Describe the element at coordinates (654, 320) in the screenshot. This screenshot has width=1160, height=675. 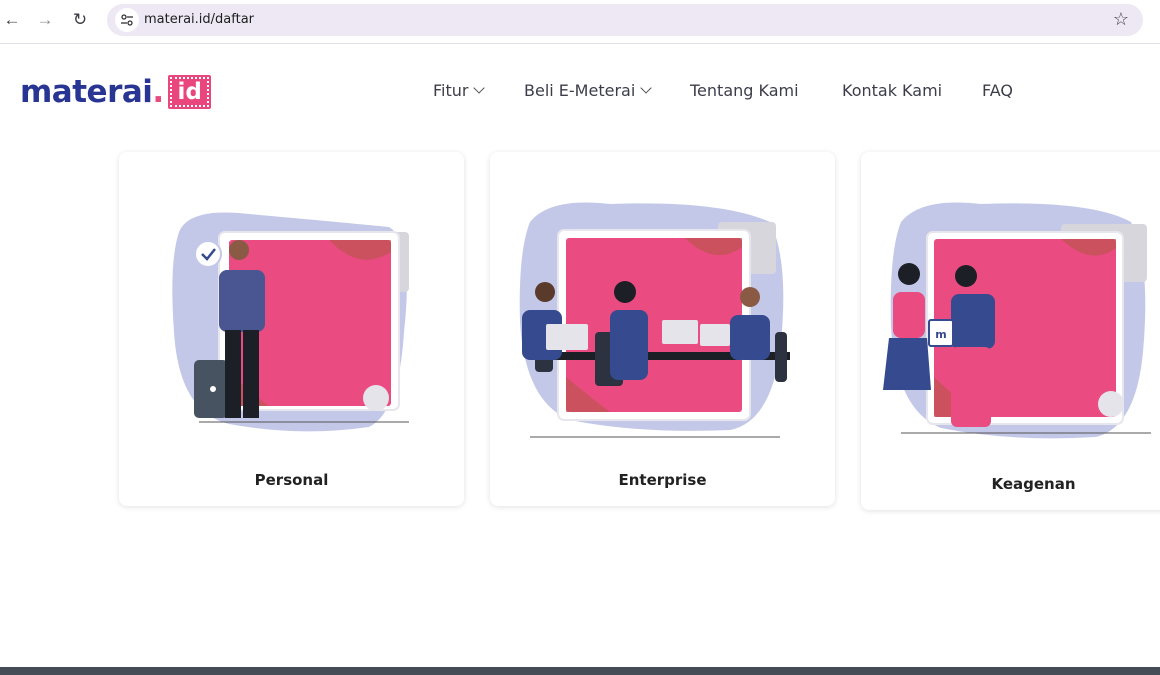
I see `enterprise-illustration-icon` at that location.